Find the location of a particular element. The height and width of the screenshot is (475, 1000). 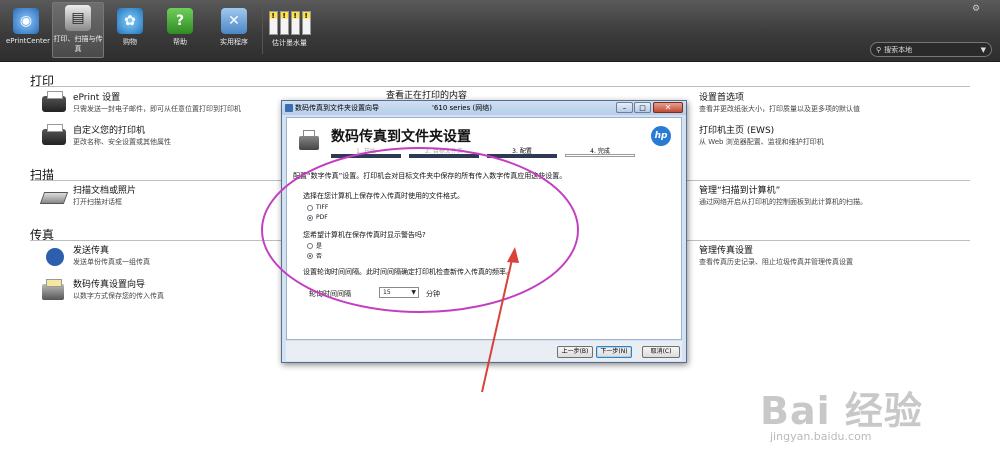

app-icon is located at coordinates (289, 108).